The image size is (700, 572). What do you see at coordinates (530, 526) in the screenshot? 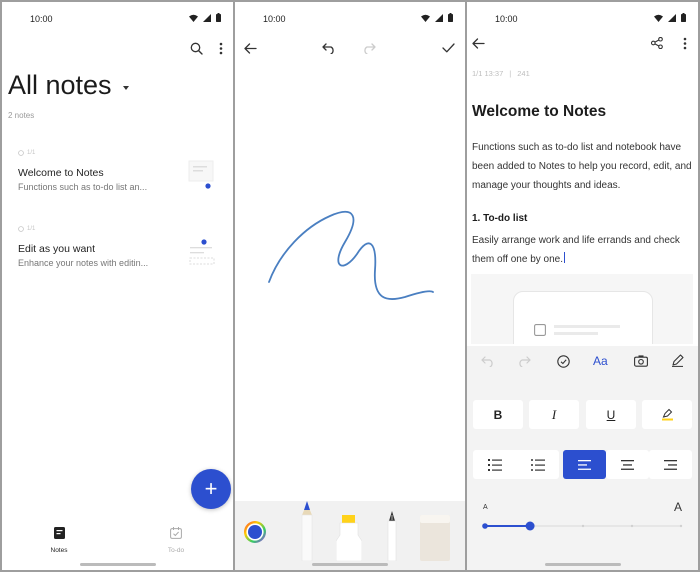
I see `slider-knob` at bounding box center [530, 526].